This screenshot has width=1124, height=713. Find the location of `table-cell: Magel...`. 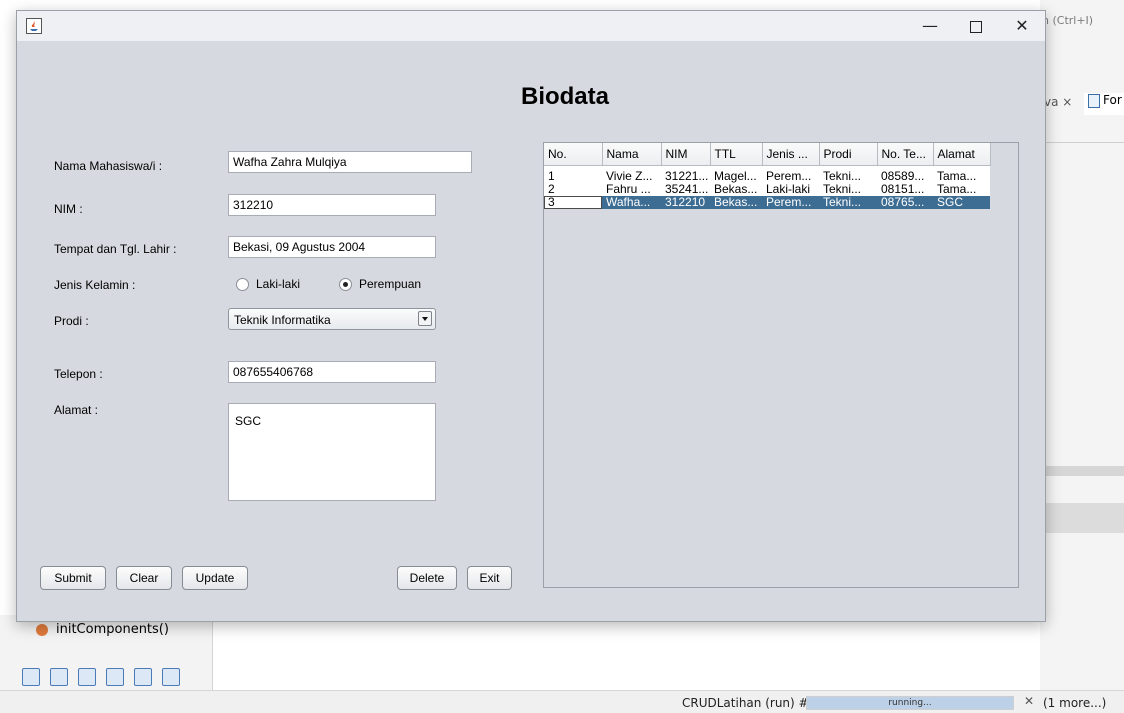

table-cell: Magel... is located at coordinates (736, 176).